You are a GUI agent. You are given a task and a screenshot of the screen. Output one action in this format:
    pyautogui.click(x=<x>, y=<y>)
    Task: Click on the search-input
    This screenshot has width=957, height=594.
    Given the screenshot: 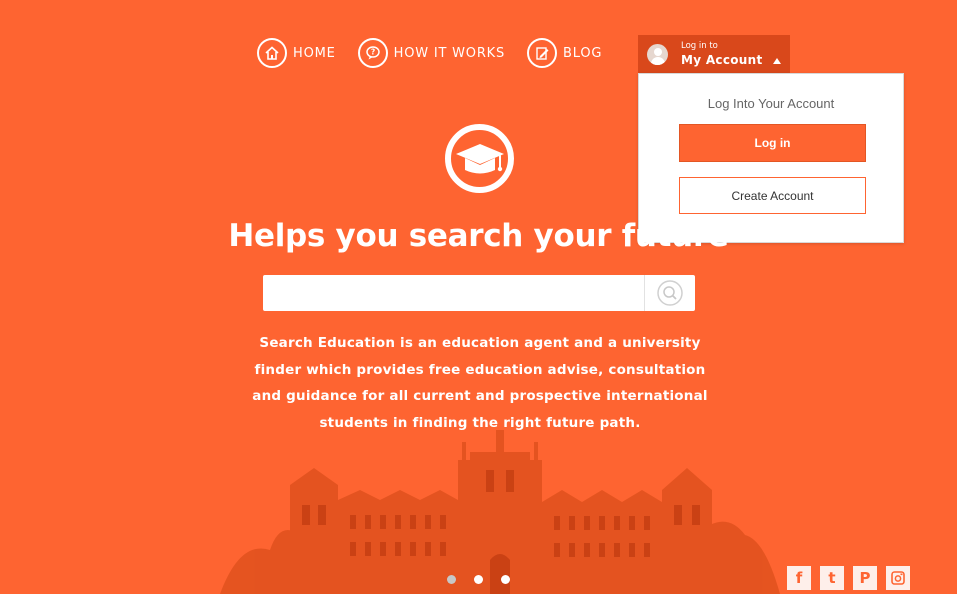 What is the action you would take?
    pyautogui.click(x=453, y=293)
    